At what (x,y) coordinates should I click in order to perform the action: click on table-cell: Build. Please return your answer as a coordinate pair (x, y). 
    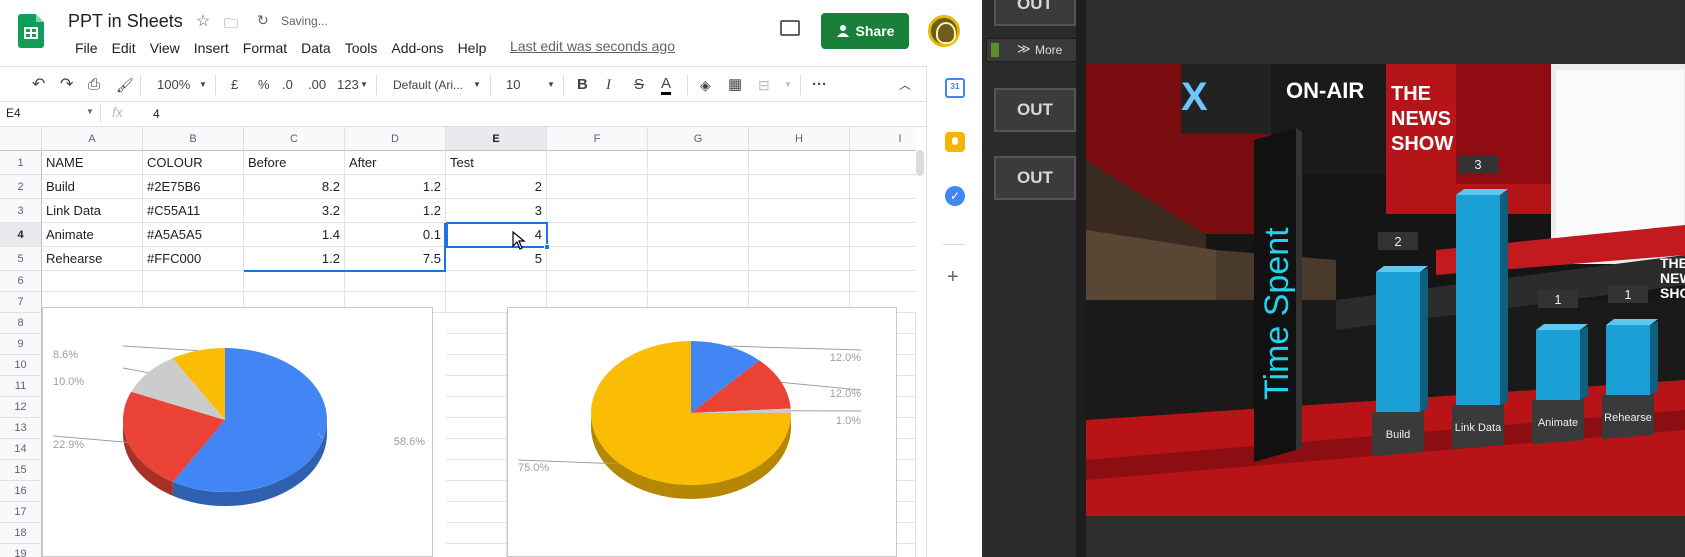
    Looking at the image, I should click on (92, 187).